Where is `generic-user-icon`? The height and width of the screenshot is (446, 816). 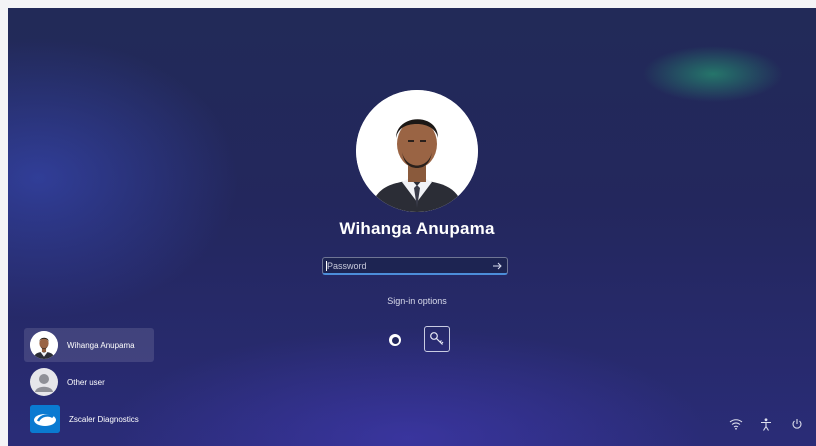
generic-user-icon is located at coordinates (44, 382).